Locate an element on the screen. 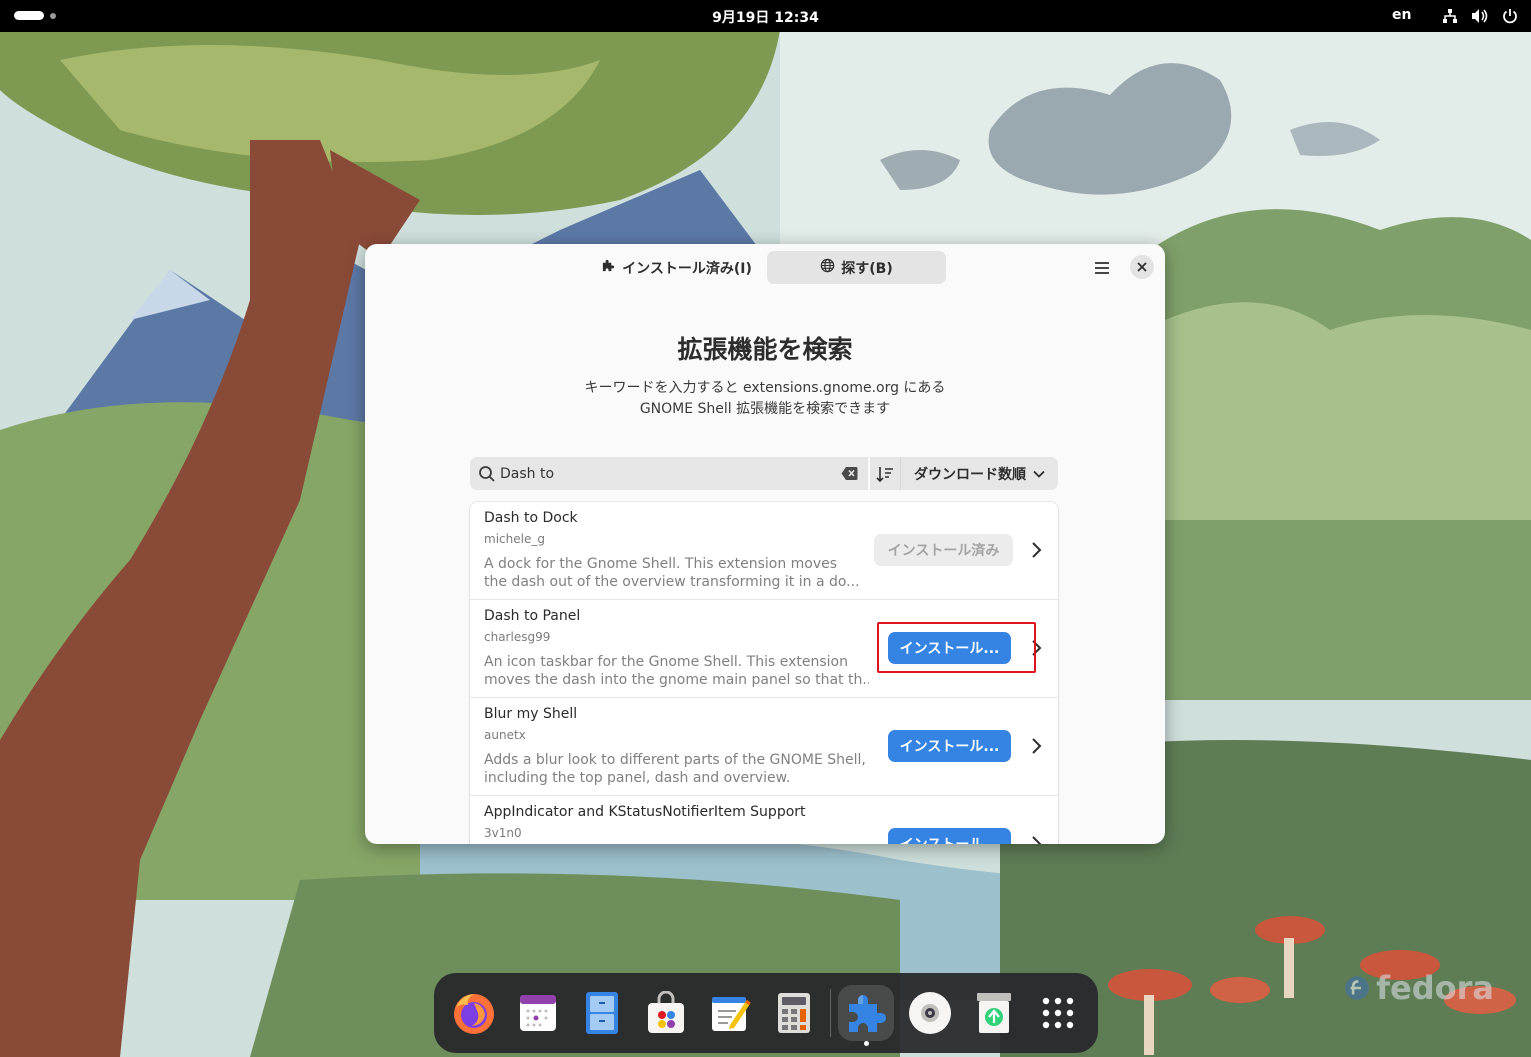  calculator-icon is located at coordinates (794, 1013).